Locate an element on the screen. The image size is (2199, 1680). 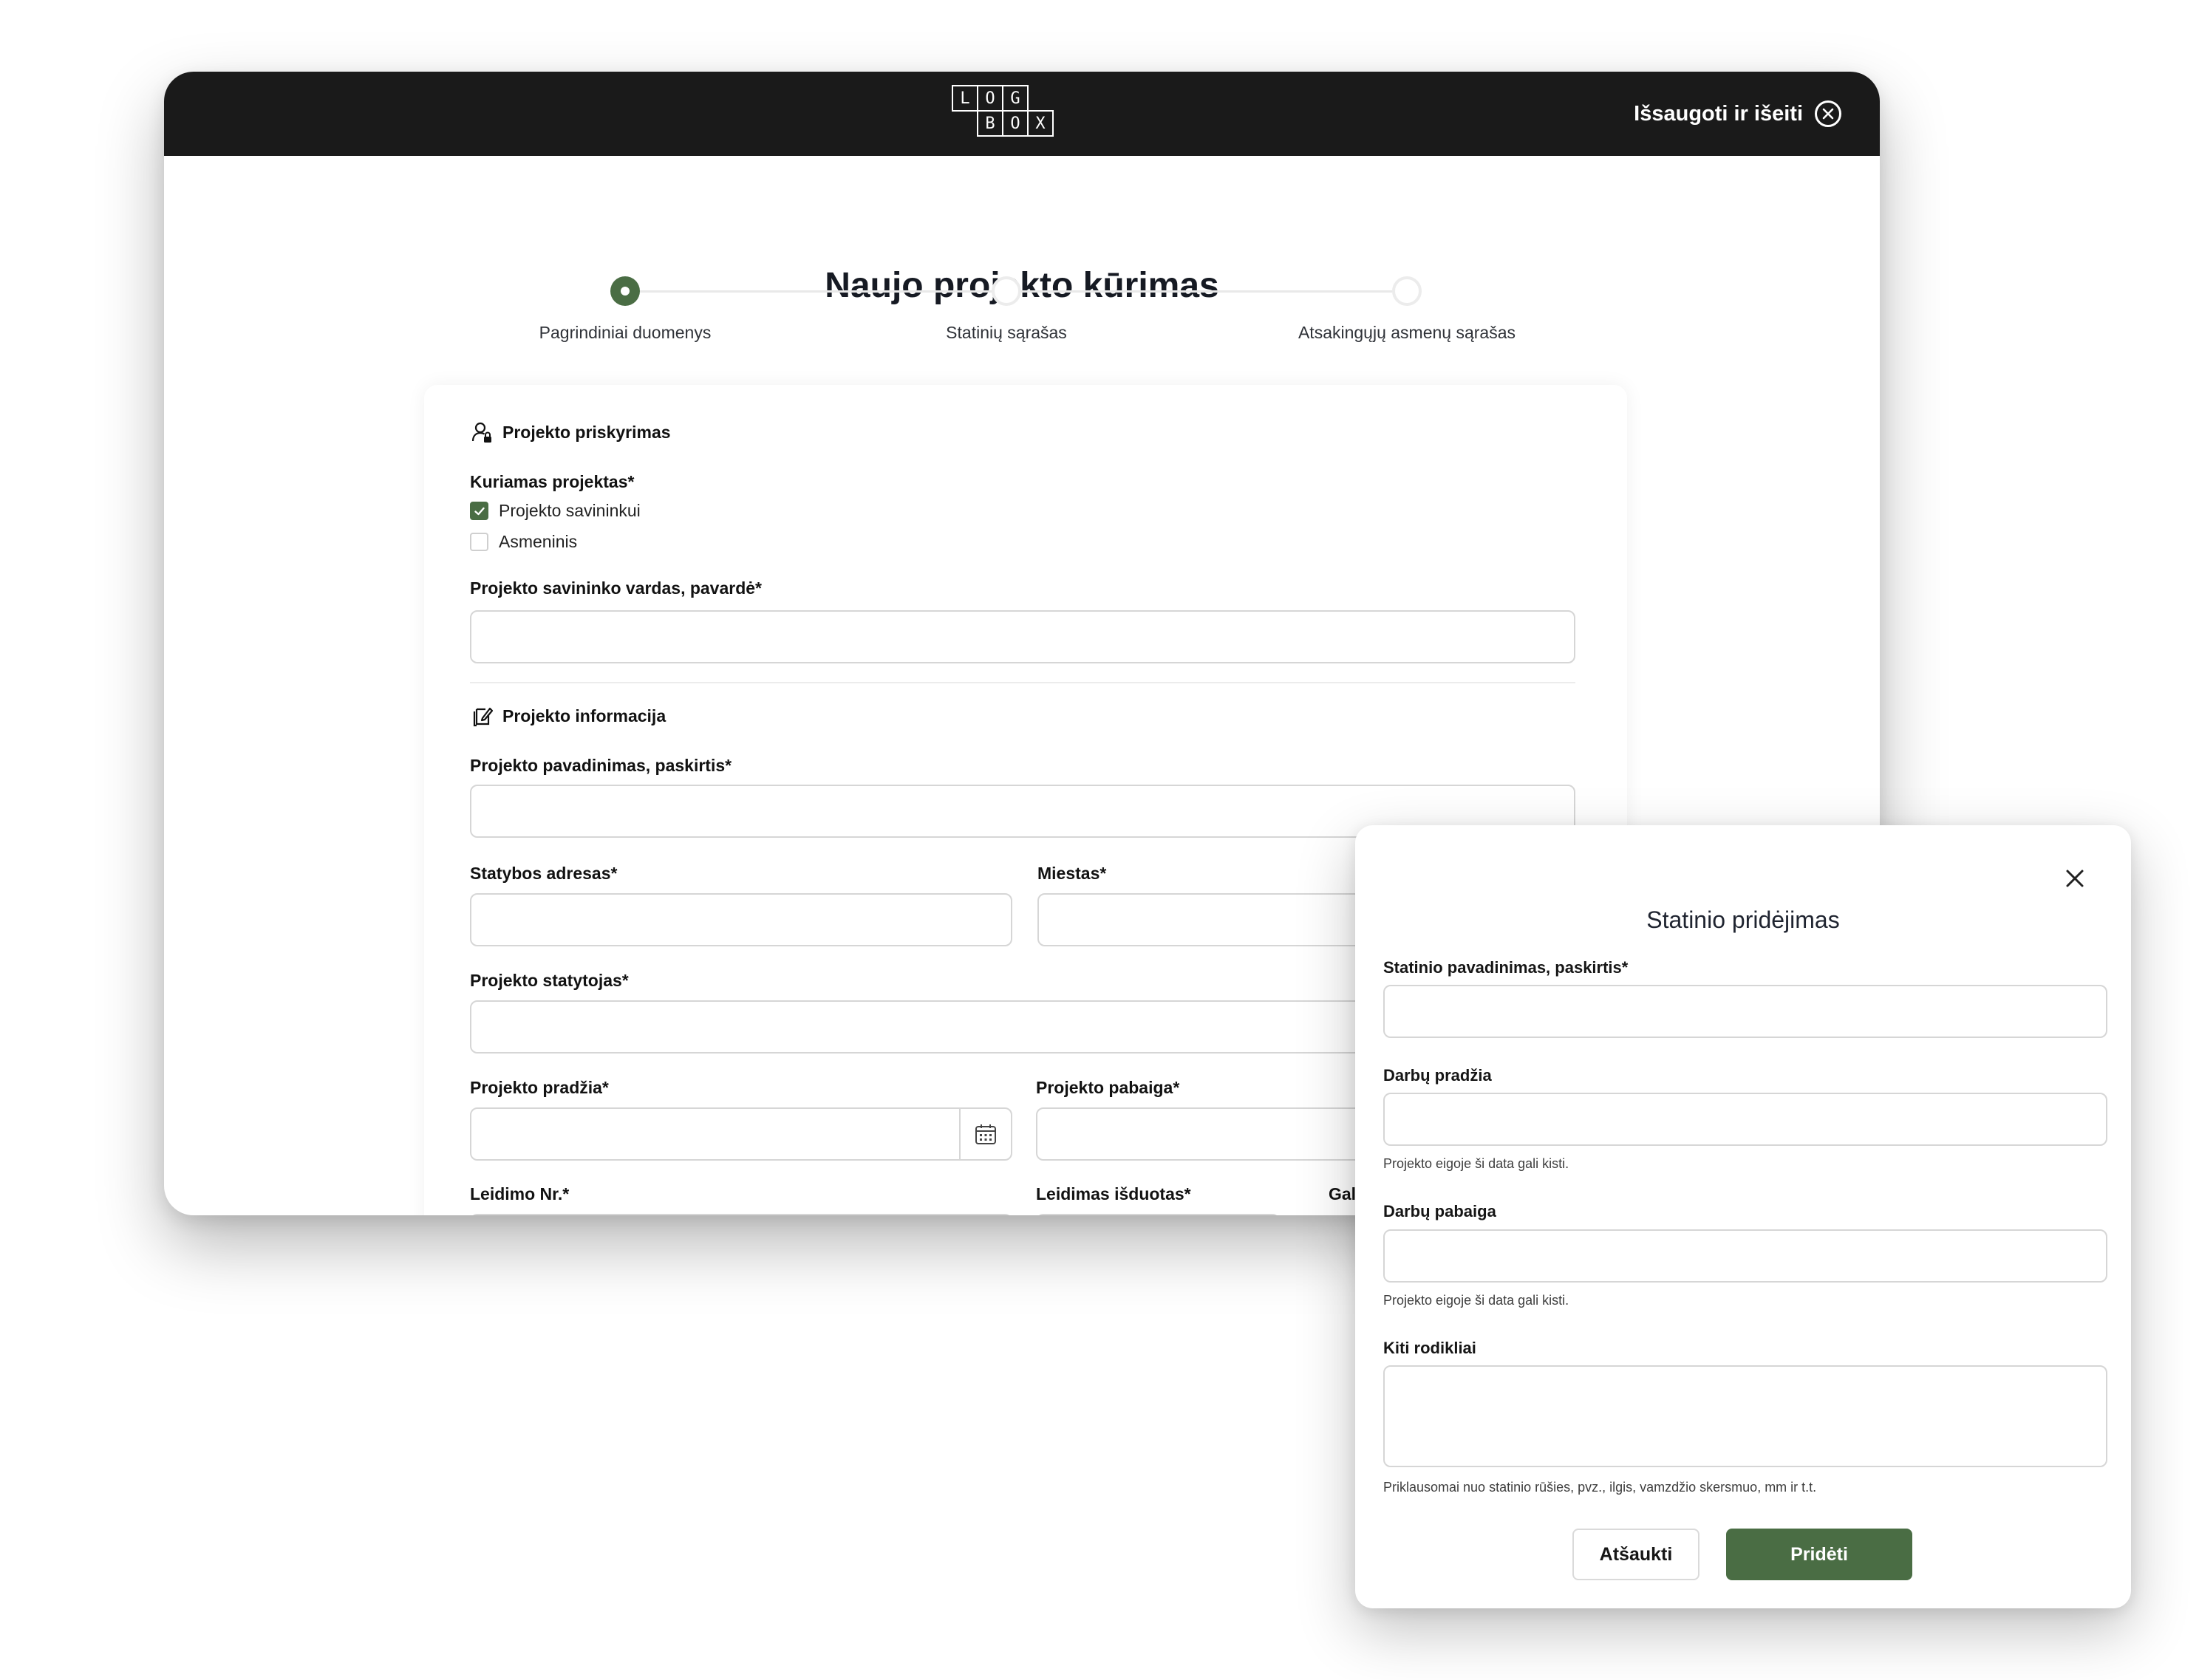
city-label: Miestas* is located at coordinates (1072, 873).